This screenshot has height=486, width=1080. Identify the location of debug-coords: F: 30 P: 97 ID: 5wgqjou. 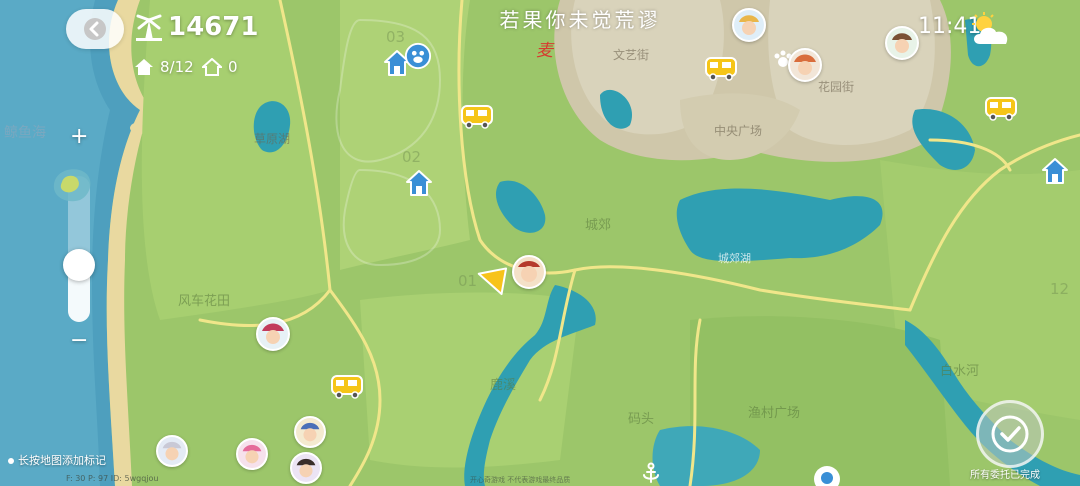
(112, 478).